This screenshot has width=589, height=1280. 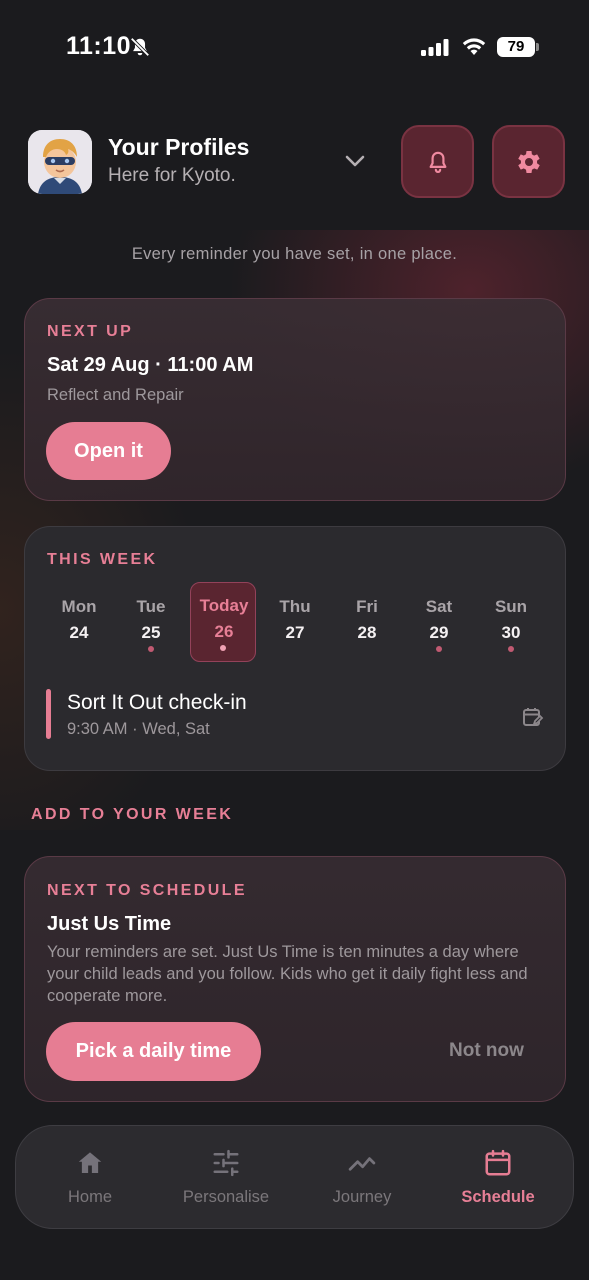 I want to click on profile-header: Your Profiles Here for Kyoto., so click(x=294, y=175).